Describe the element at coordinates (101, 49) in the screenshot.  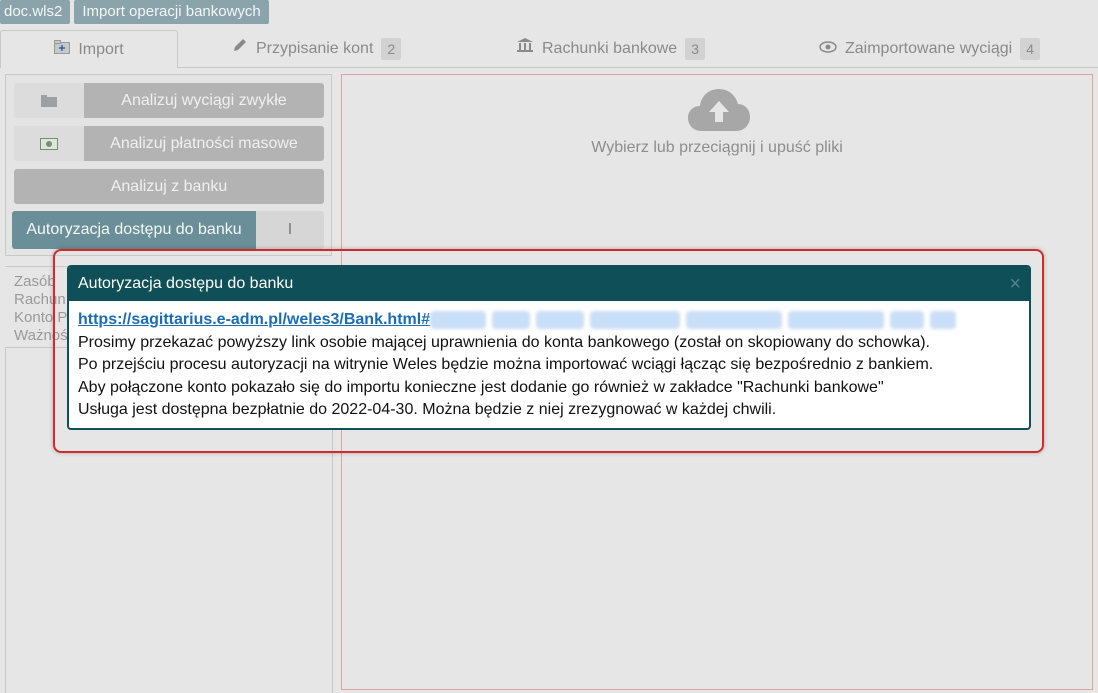
I see `tab-import-label: Import` at that location.